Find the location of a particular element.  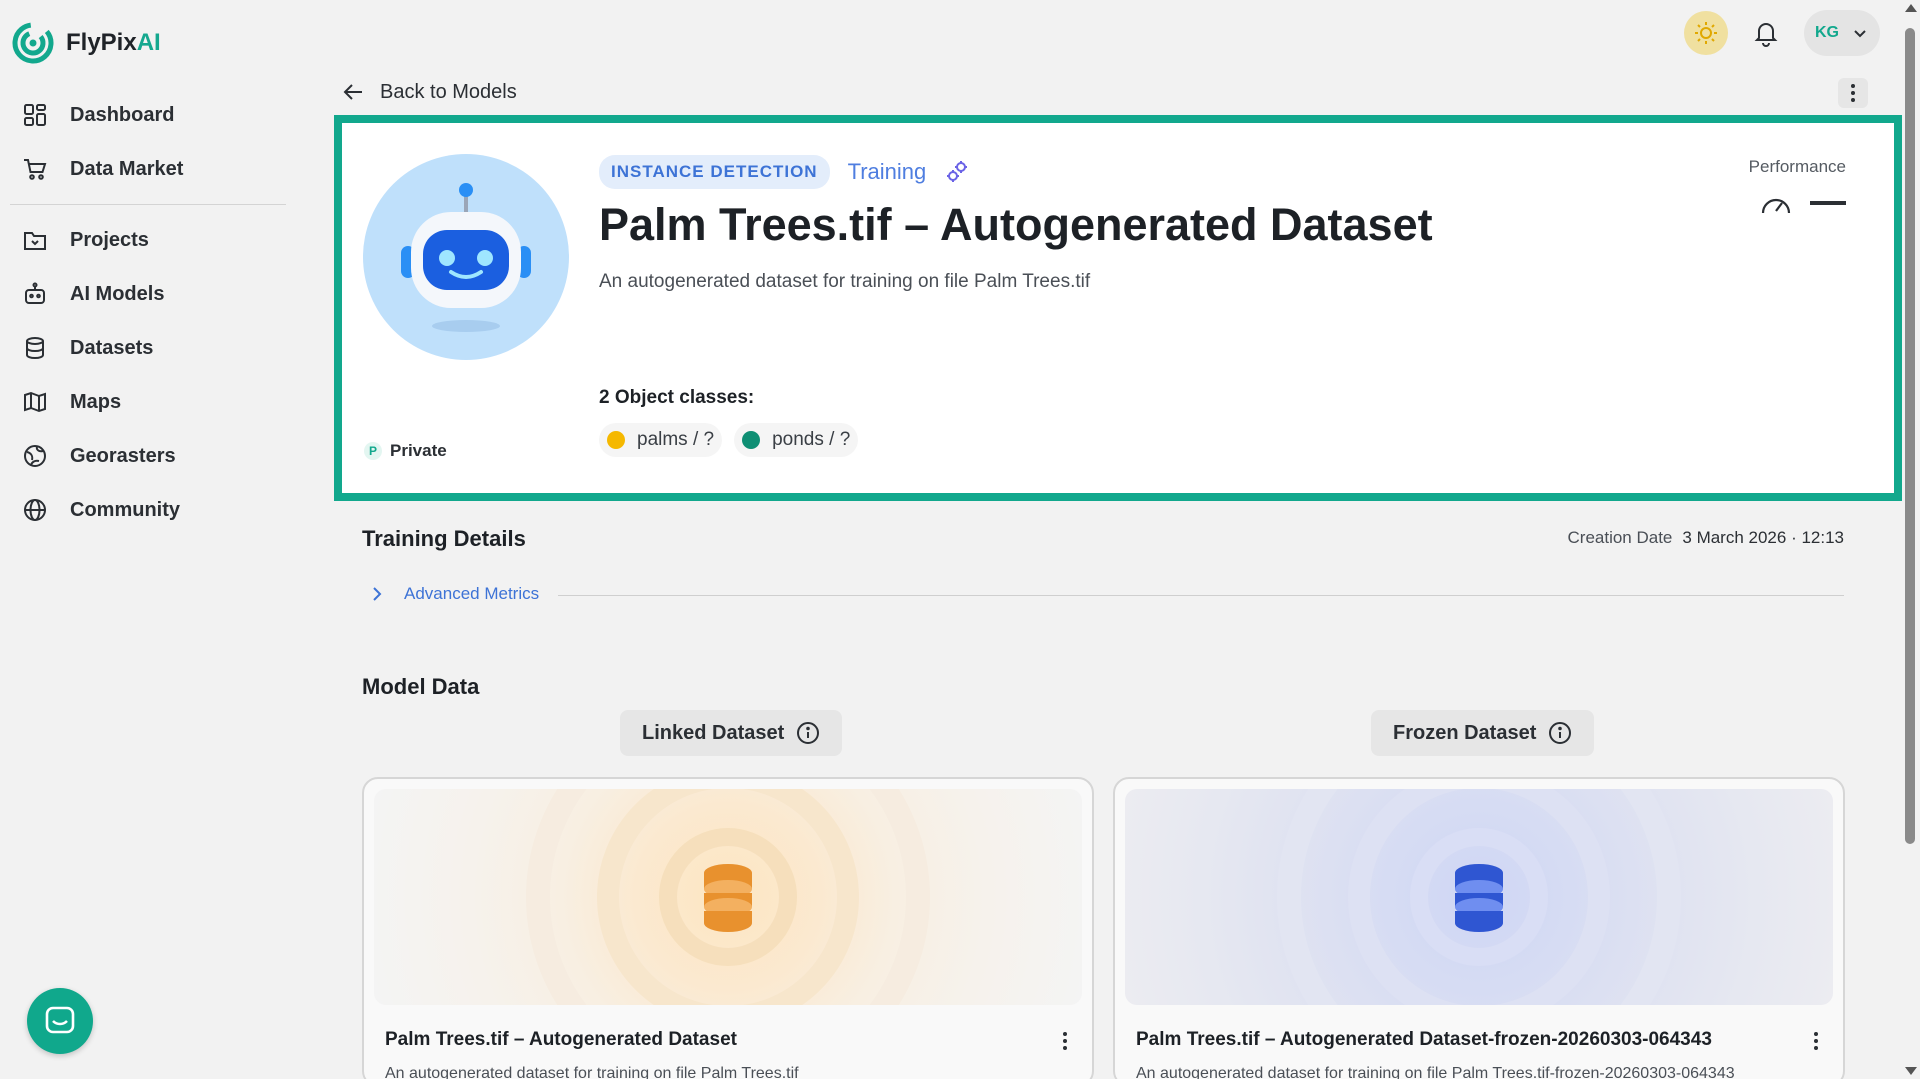

sidebar-item-dashboard: Dashboard is located at coordinates (148, 115).